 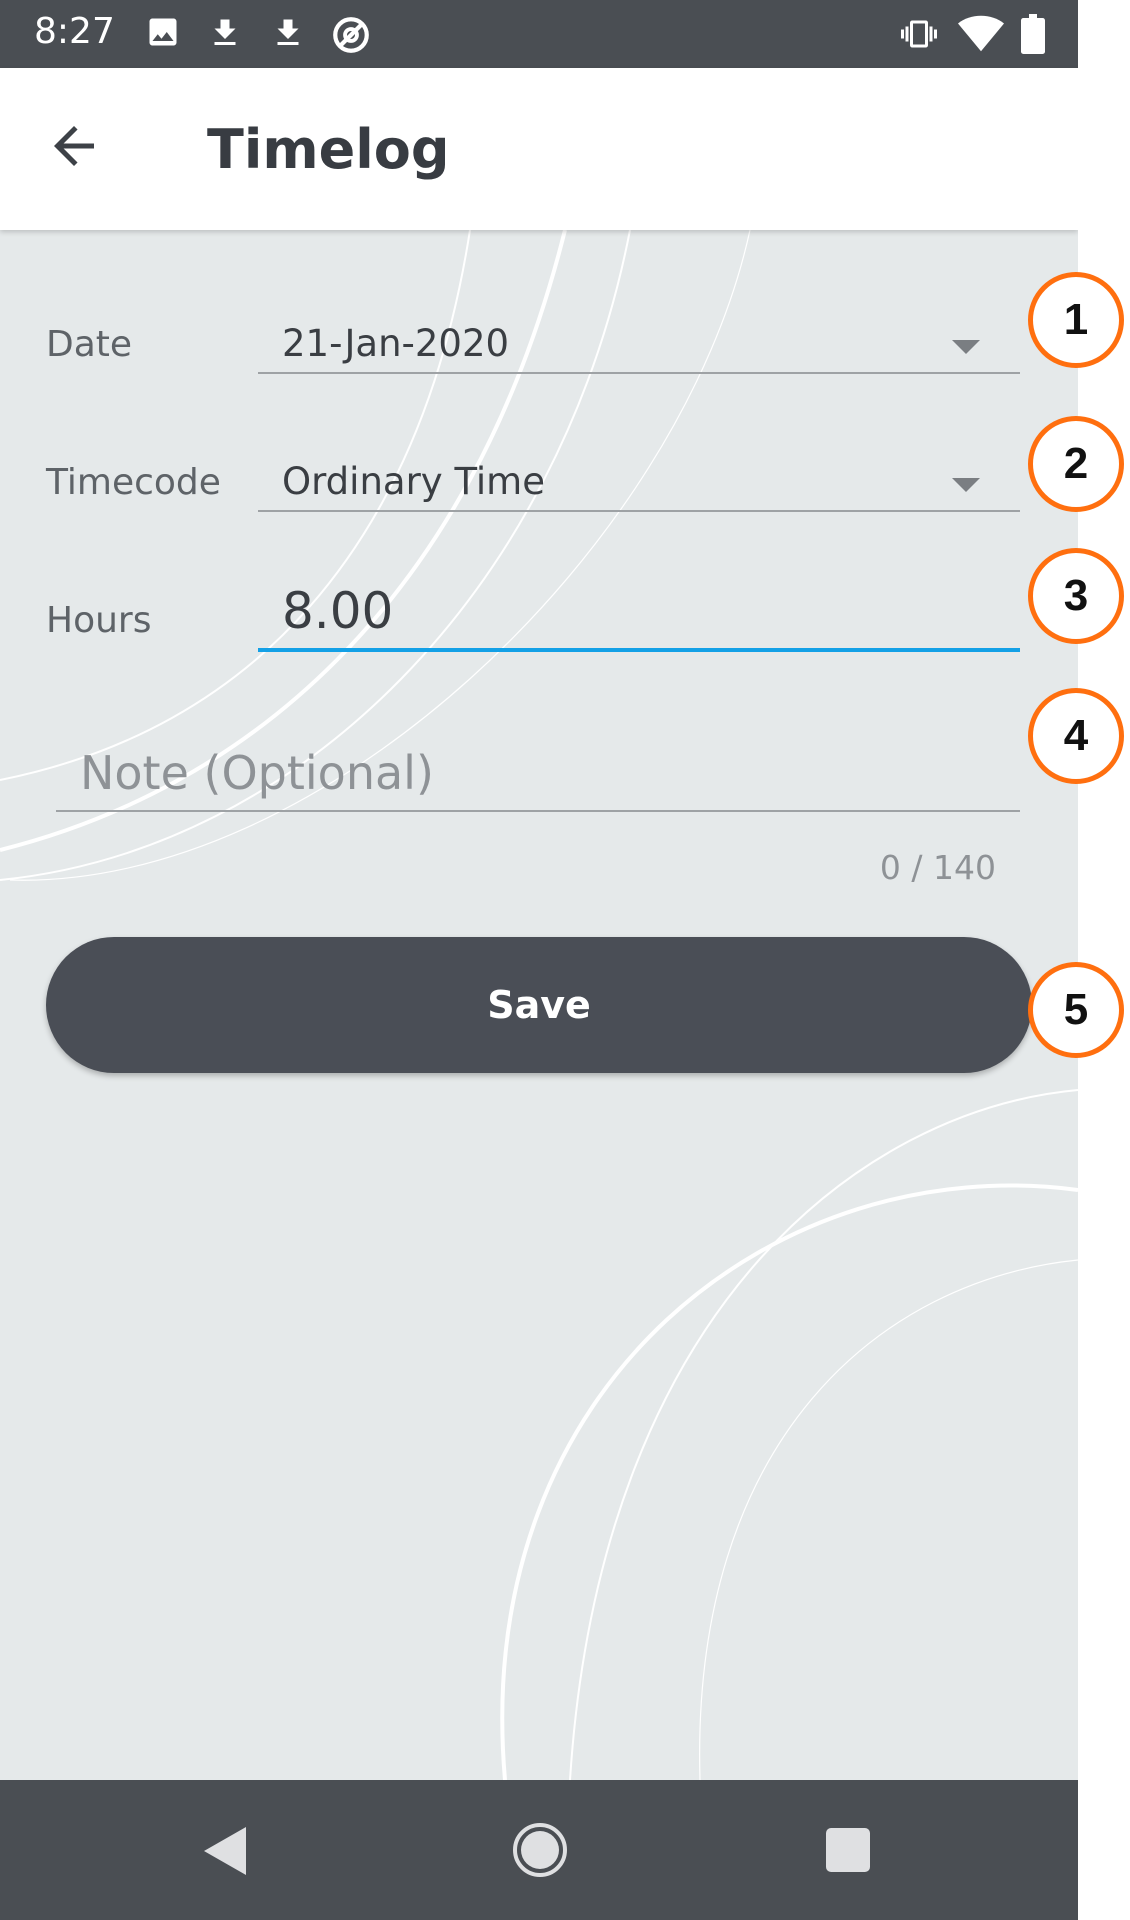 I want to click on save-button: Save, so click(x=539, y=1005).